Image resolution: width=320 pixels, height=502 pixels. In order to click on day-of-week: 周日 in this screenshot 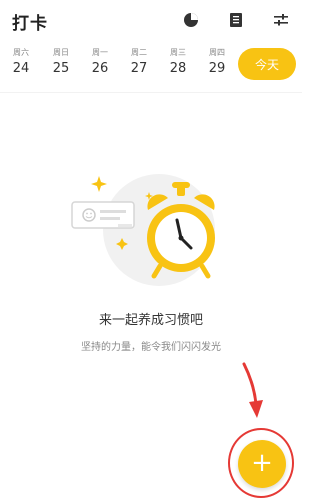, I will do `click(61, 52)`.